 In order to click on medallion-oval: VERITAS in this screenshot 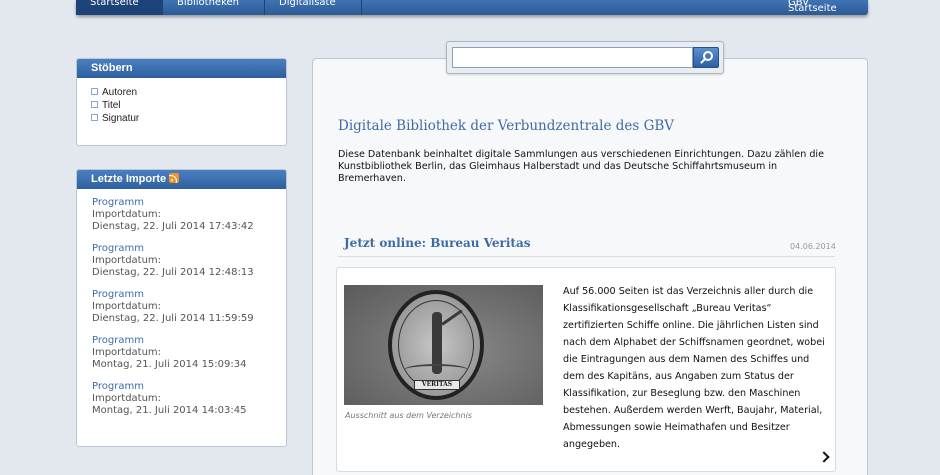, I will do `click(436, 345)`.